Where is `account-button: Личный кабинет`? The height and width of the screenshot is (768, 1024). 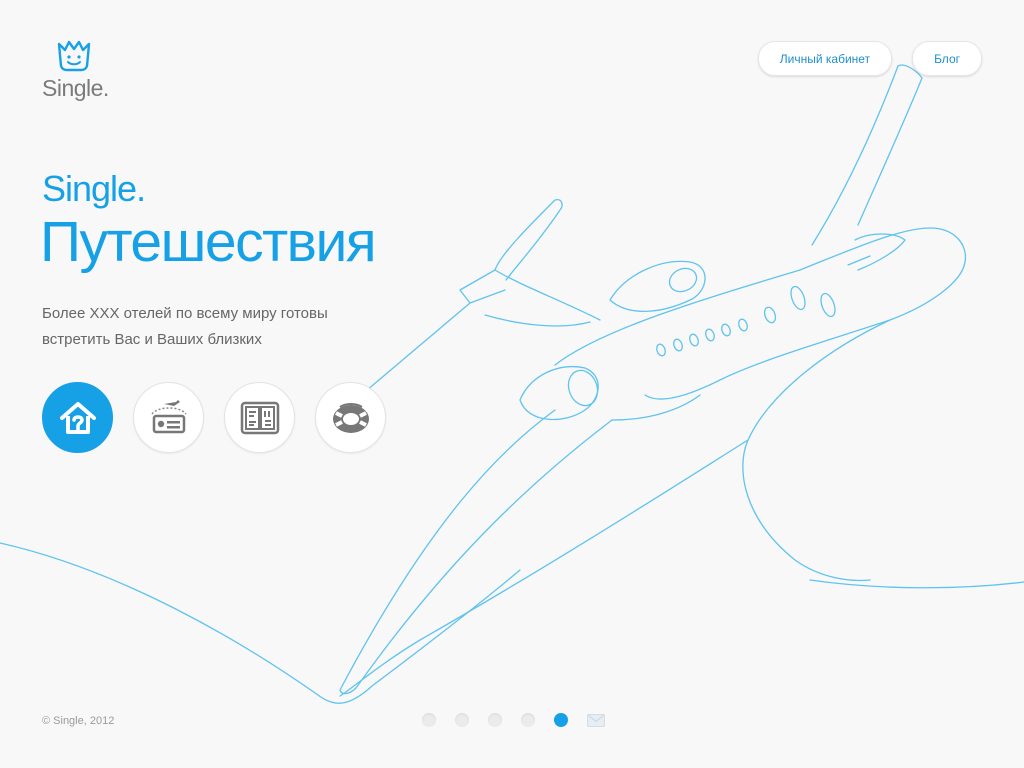 account-button: Личный кабинет is located at coordinates (825, 58).